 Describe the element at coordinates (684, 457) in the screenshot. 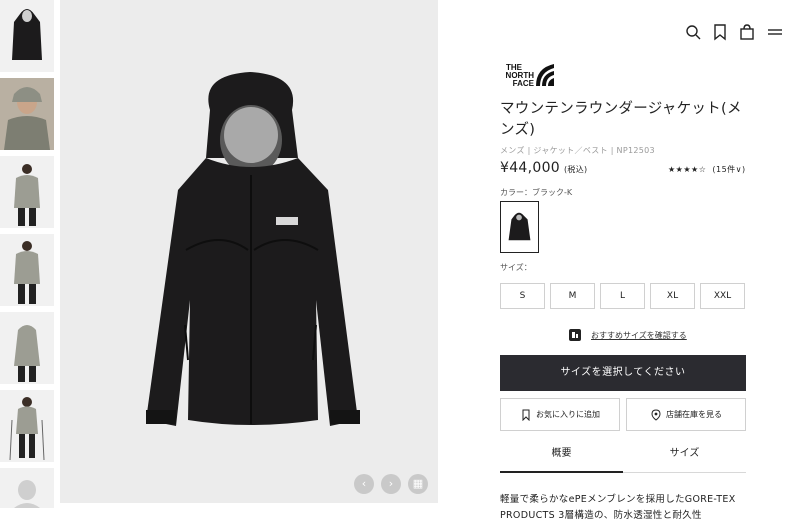

I see `tab-size: サイズ` at that location.